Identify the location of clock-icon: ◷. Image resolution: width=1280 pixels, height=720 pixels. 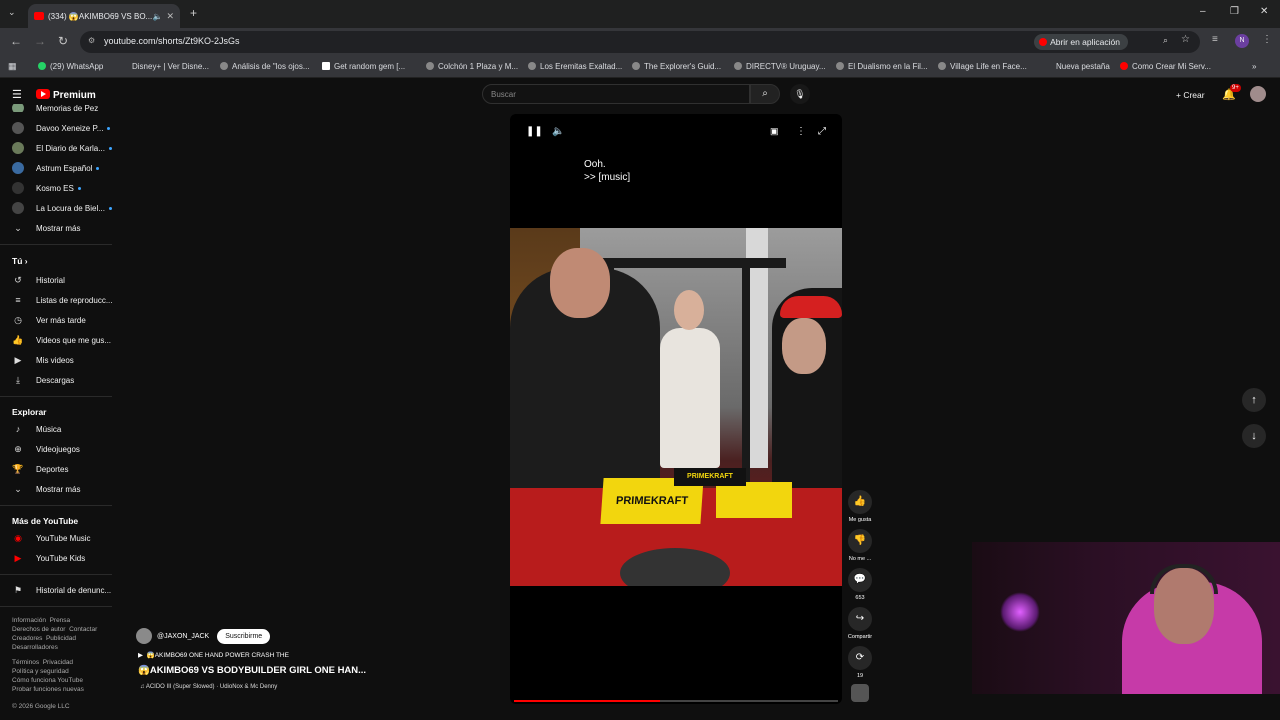
(18, 320).